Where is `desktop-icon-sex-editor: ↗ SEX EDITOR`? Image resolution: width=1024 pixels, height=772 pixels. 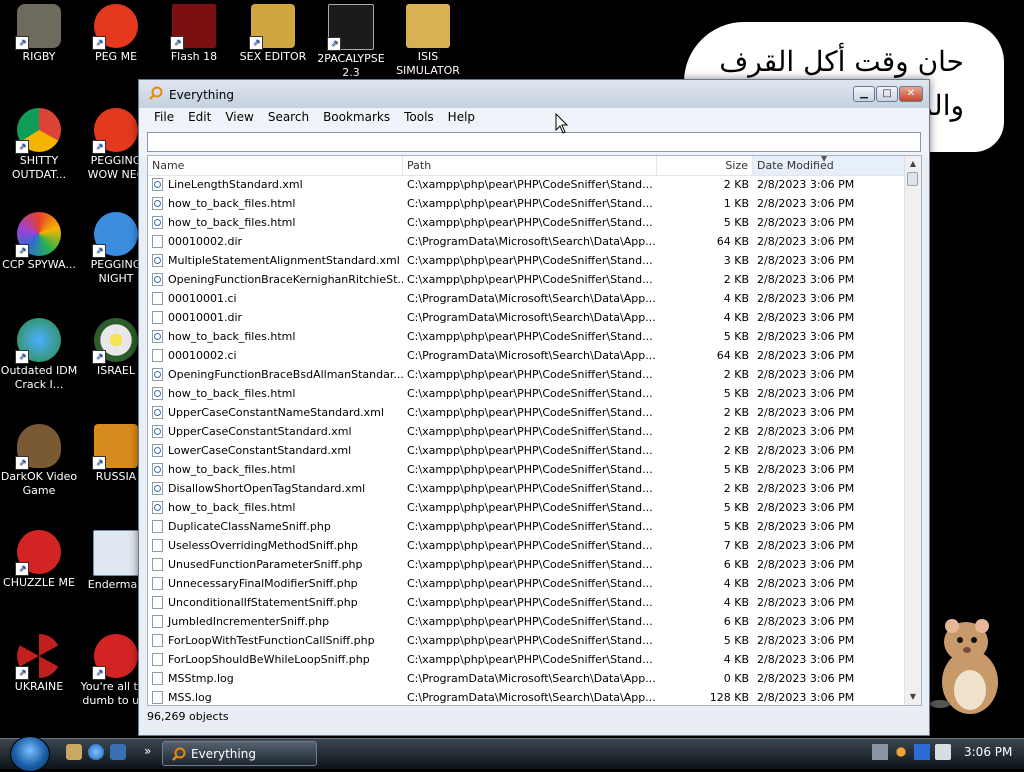 desktop-icon-sex-editor: ↗ SEX EDITOR is located at coordinates (273, 34).